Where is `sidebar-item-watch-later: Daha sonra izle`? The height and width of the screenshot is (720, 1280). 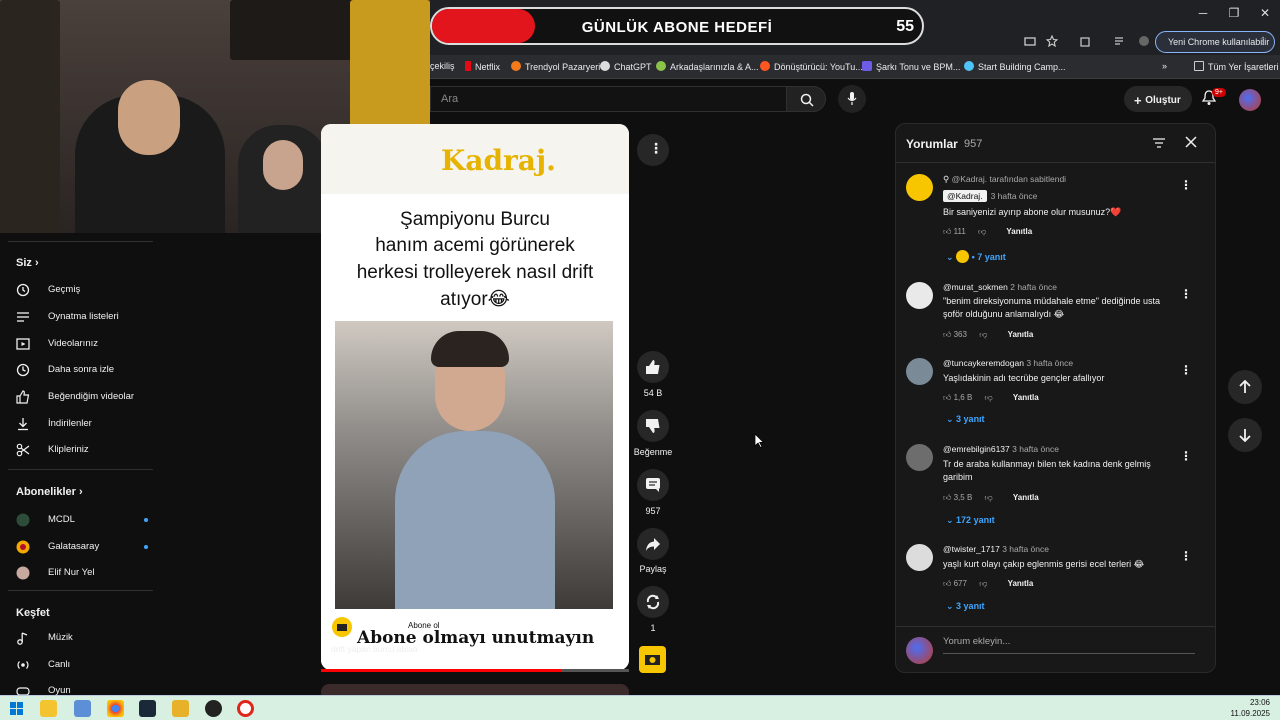 sidebar-item-watch-later: Daha sonra izle is located at coordinates (81, 371).